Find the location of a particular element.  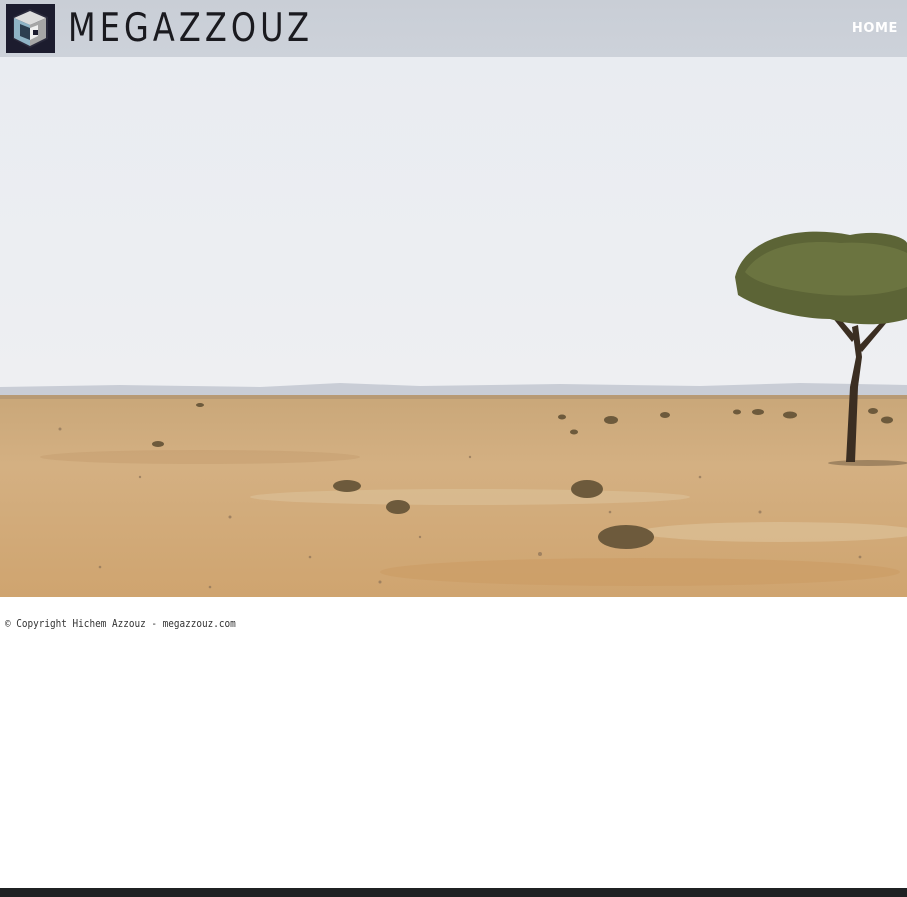

main-nav: HOME is located at coordinates (875, 26).